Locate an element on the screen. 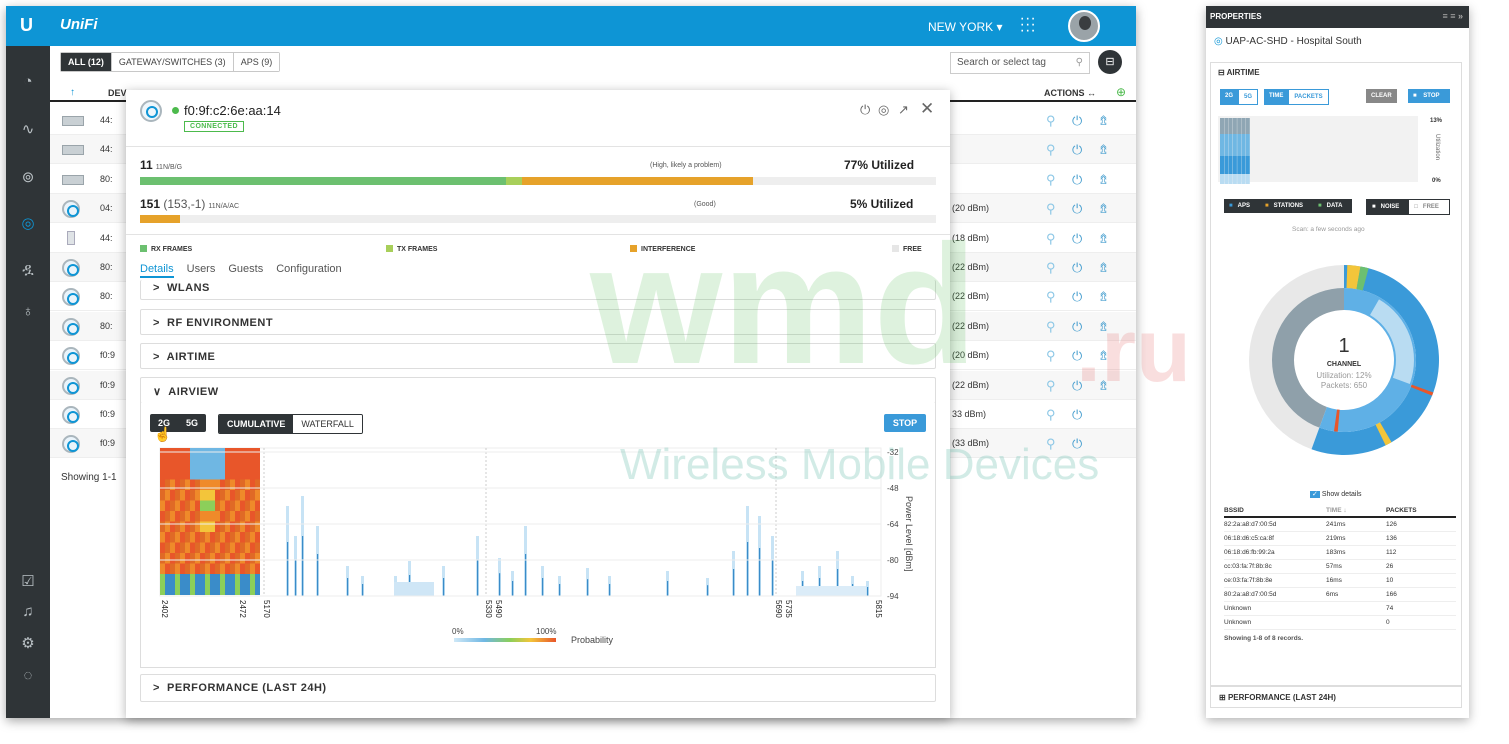  histogram-bar is located at coordinates (1226, 179).